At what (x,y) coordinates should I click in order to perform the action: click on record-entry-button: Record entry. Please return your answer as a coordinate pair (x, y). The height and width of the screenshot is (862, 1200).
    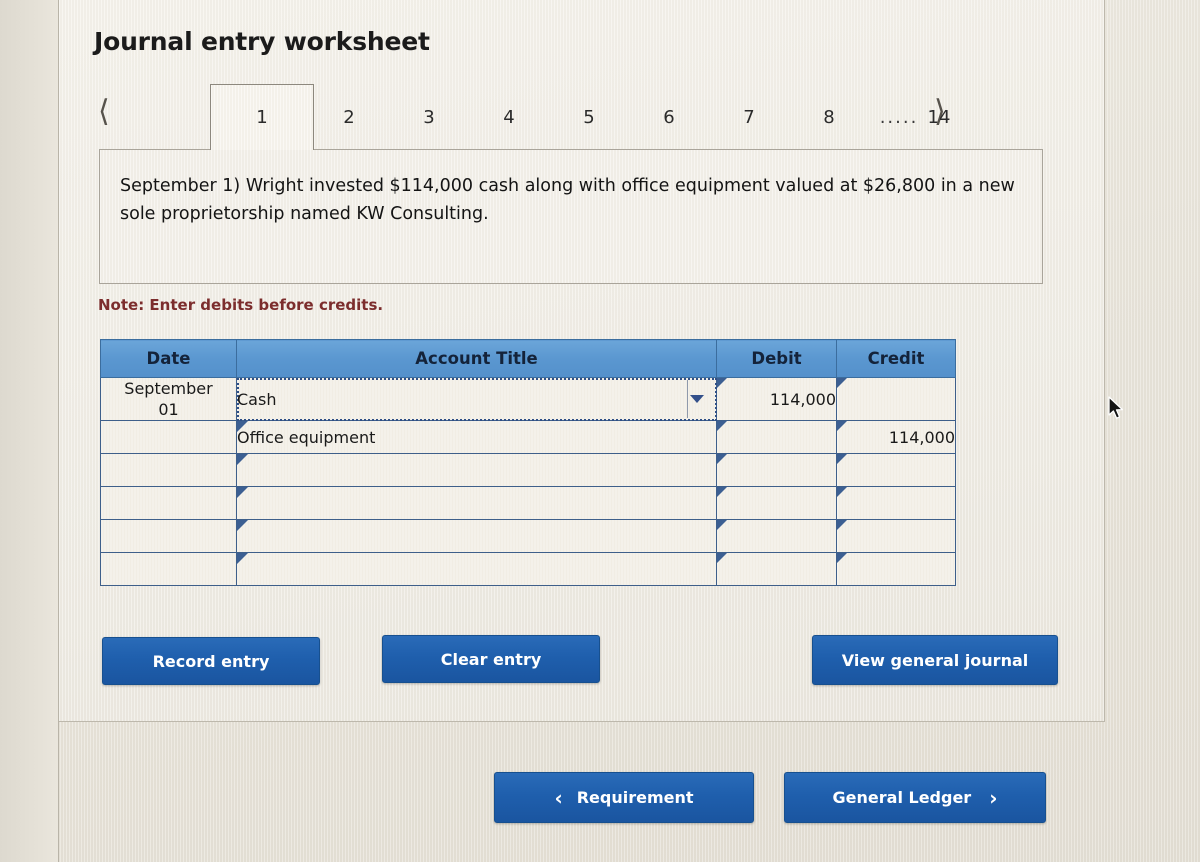
    Looking at the image, I should click on (211, 661).